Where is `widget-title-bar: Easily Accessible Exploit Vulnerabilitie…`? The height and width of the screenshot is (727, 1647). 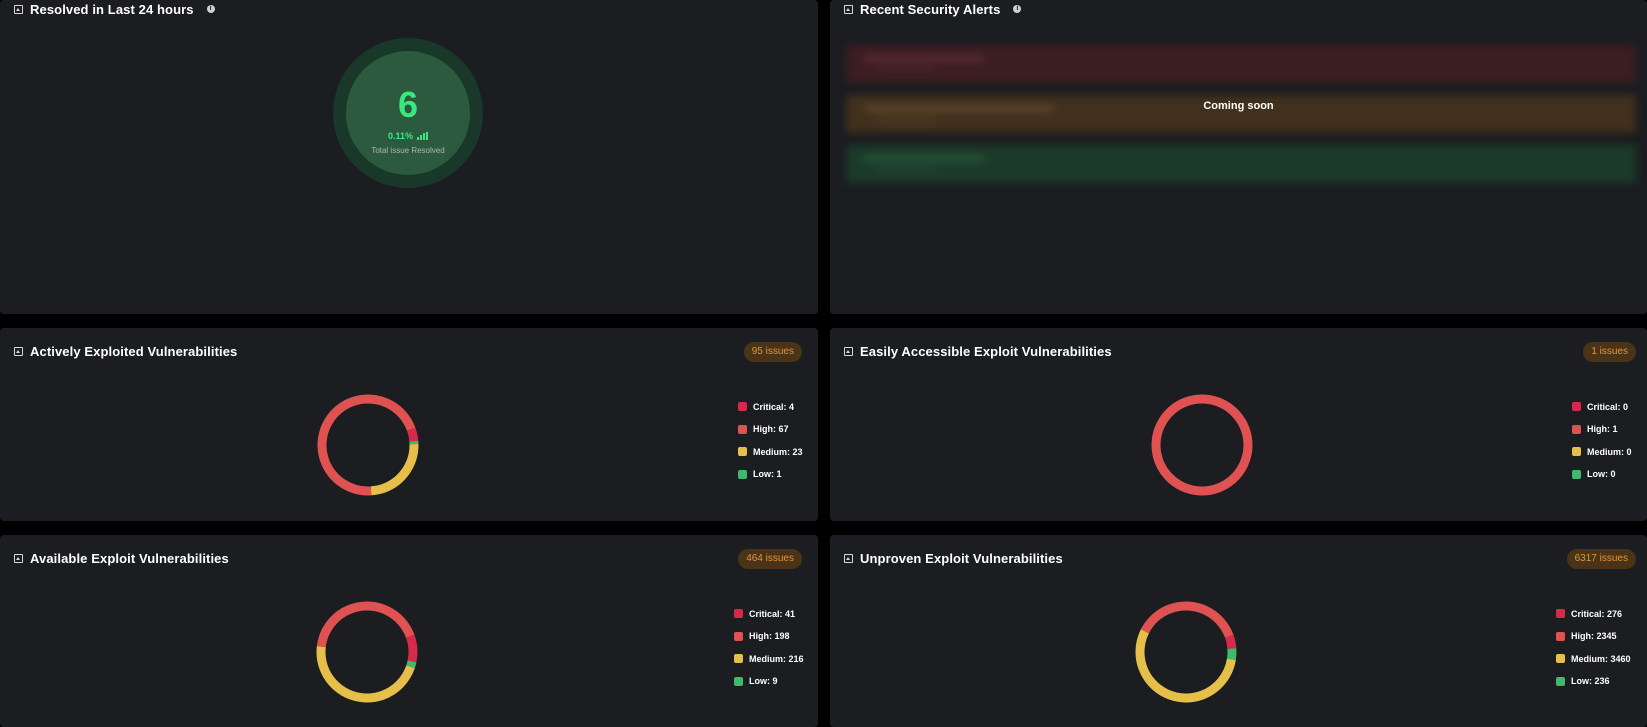
widget-title-bar: Easily Accessible Exploit Vulnerabilitie… is located at coordinates (978, 351).